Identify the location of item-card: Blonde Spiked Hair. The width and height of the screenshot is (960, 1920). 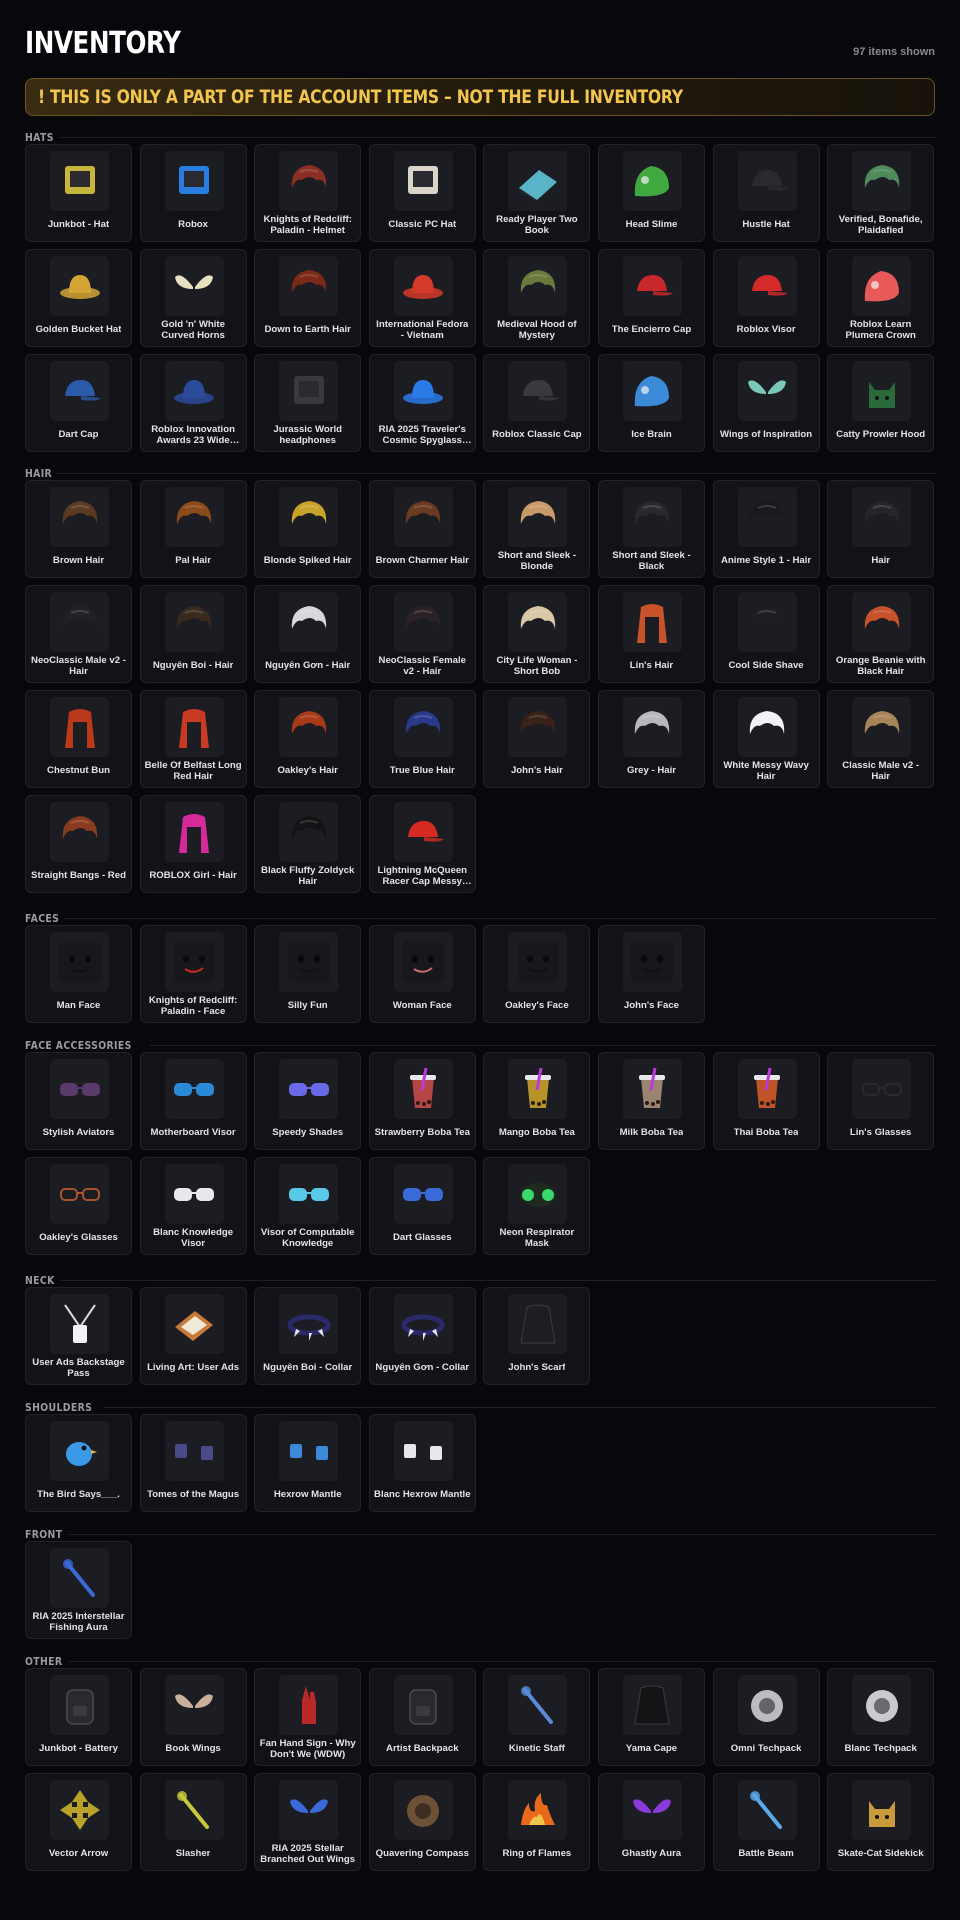
(308, 529).